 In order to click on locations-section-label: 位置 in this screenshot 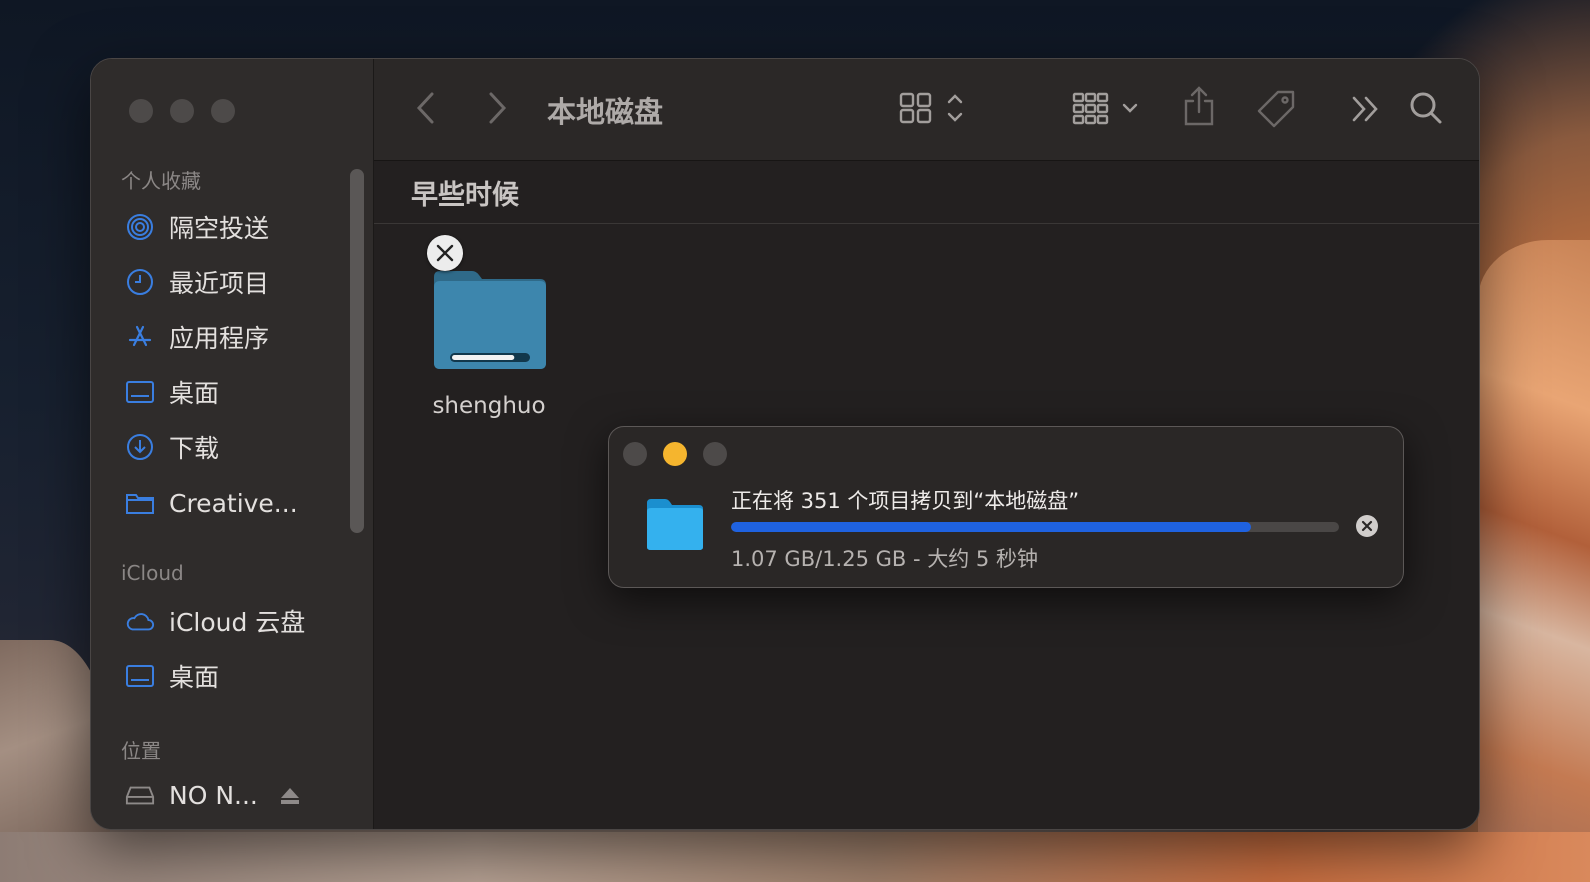, I will do `click(141, 751)`.